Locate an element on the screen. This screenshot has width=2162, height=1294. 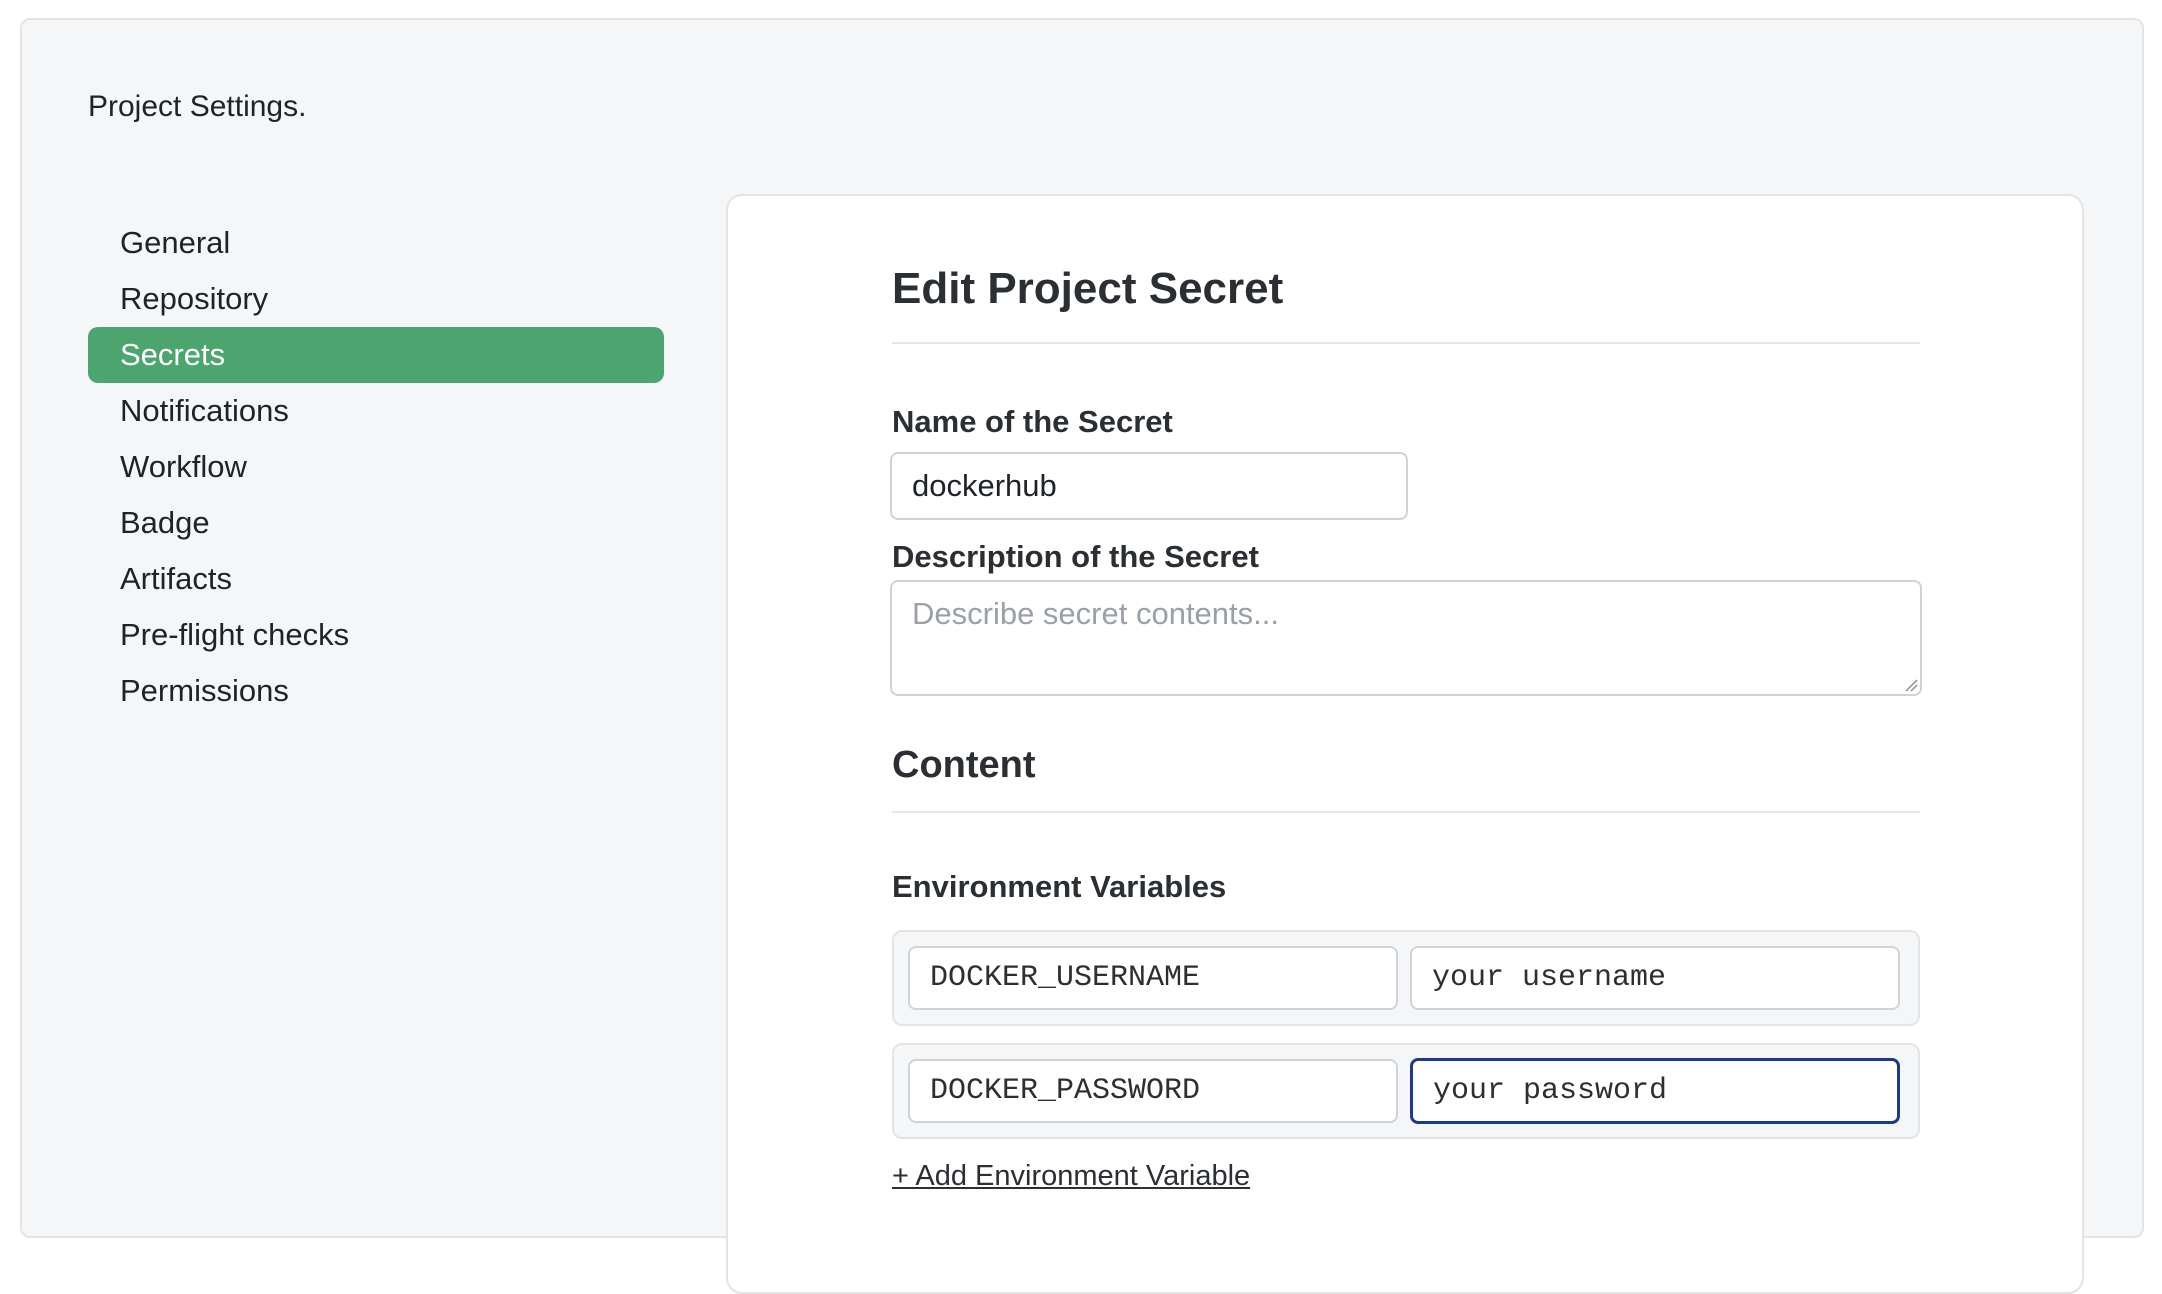
content-section-title: Content is located at coordinates (964, 765).